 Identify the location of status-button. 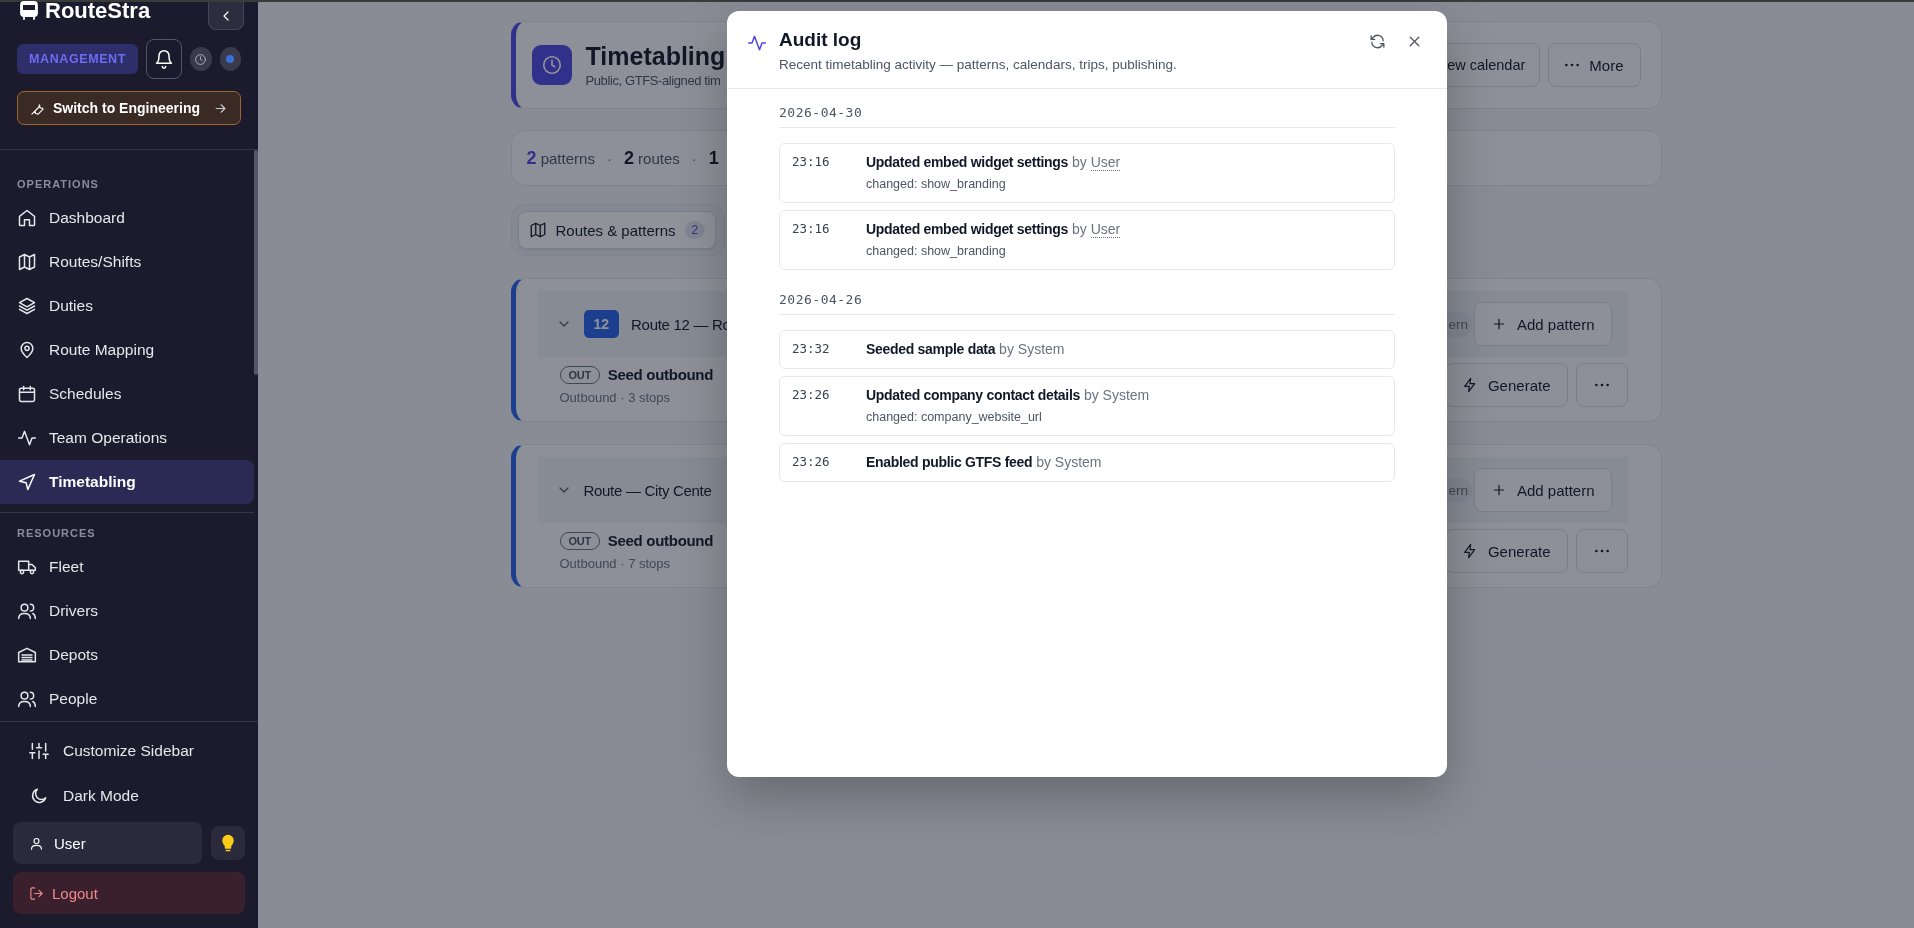
(230, 59).